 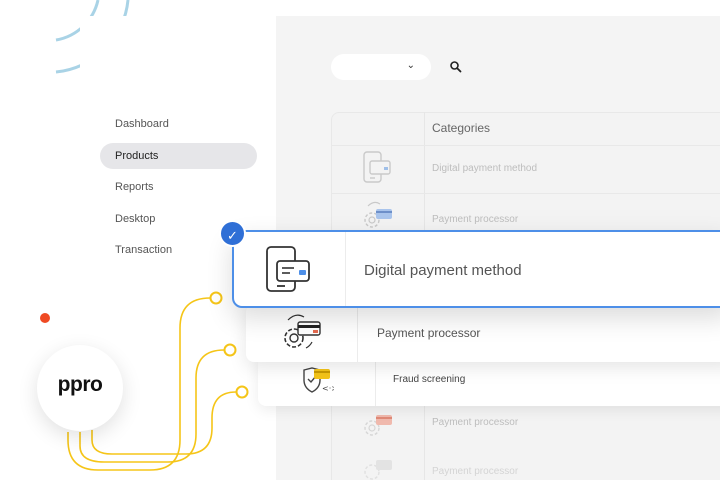 I want to click on sidebar-item-dashboard: Dashboard, so click(x=178, y=124).